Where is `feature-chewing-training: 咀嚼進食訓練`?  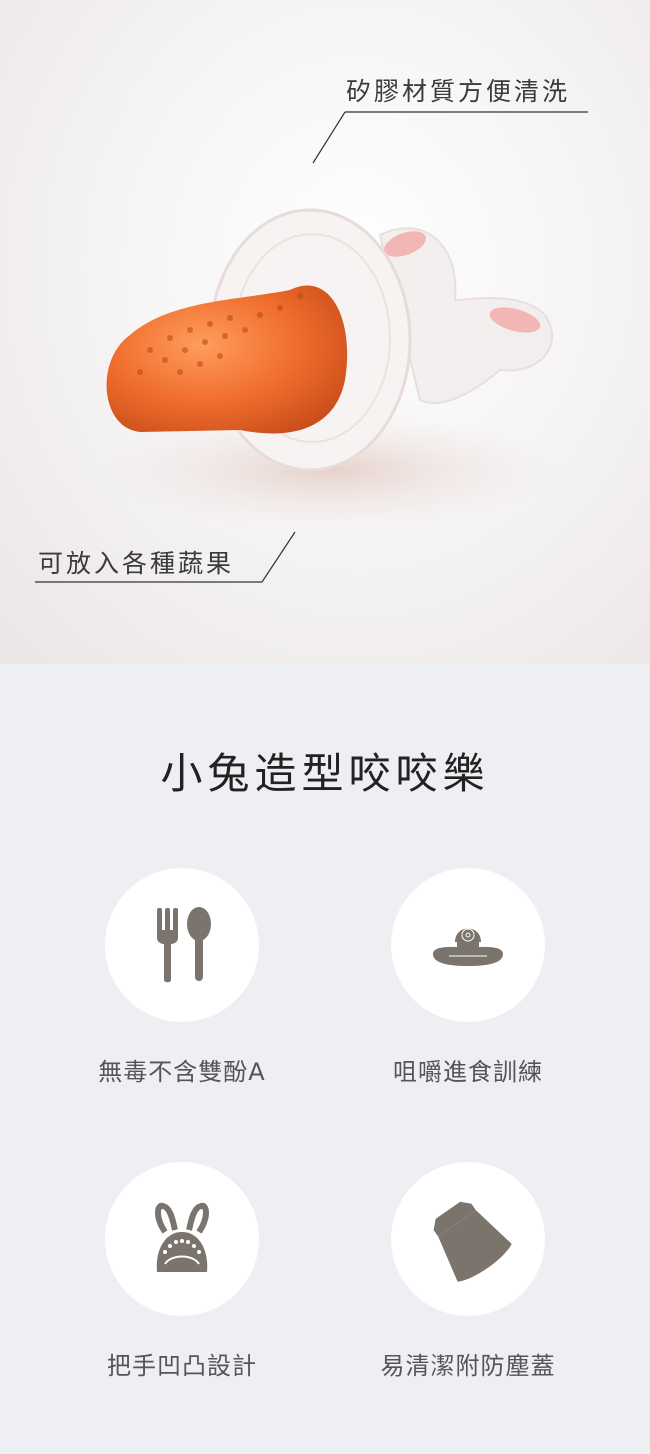 feature-chewing-training: 咀嚼進食訓練 is located at coordinates (468, 977).